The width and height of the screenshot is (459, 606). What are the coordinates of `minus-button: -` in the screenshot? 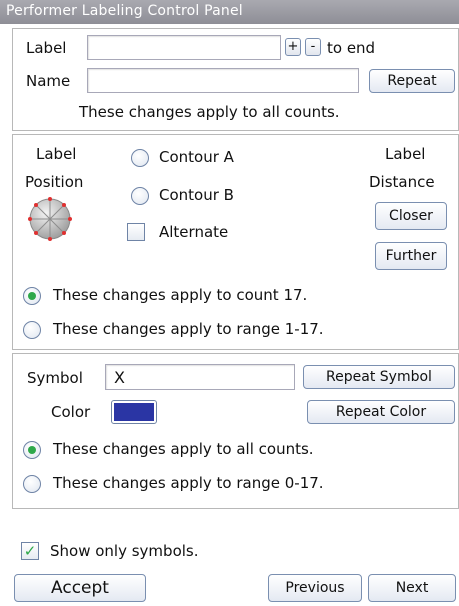 It's located at (313, 47).